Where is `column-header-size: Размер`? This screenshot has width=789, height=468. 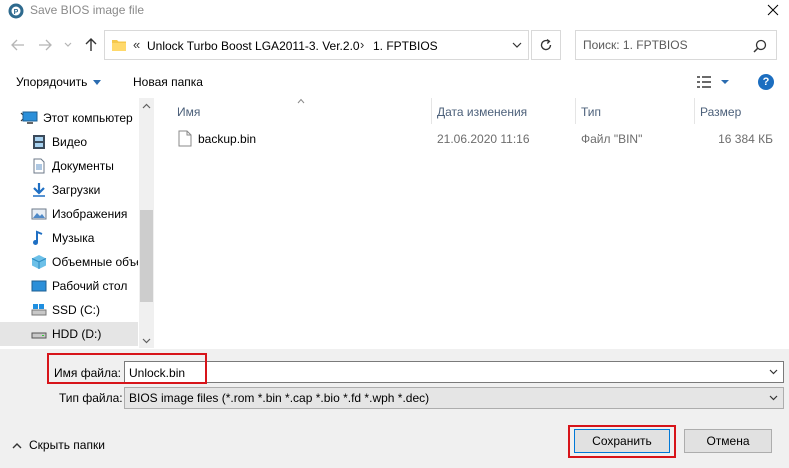 column-header-size: Размер is located at coordinates (720, 112).